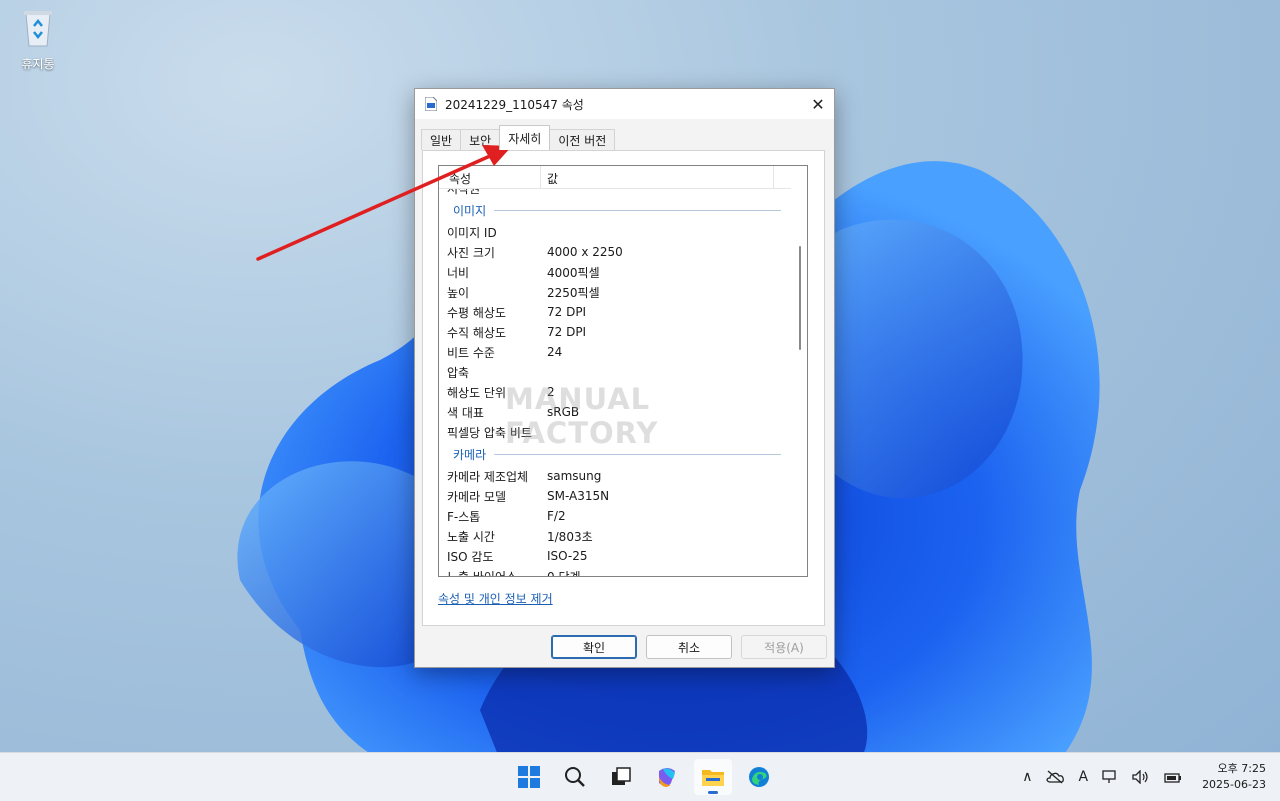 This screenshot has width=1280, height=801. Describe the element at coordinates (615, 432) in the screenshot. I see `list-item: 픽셀당 압축 비트` at that location.